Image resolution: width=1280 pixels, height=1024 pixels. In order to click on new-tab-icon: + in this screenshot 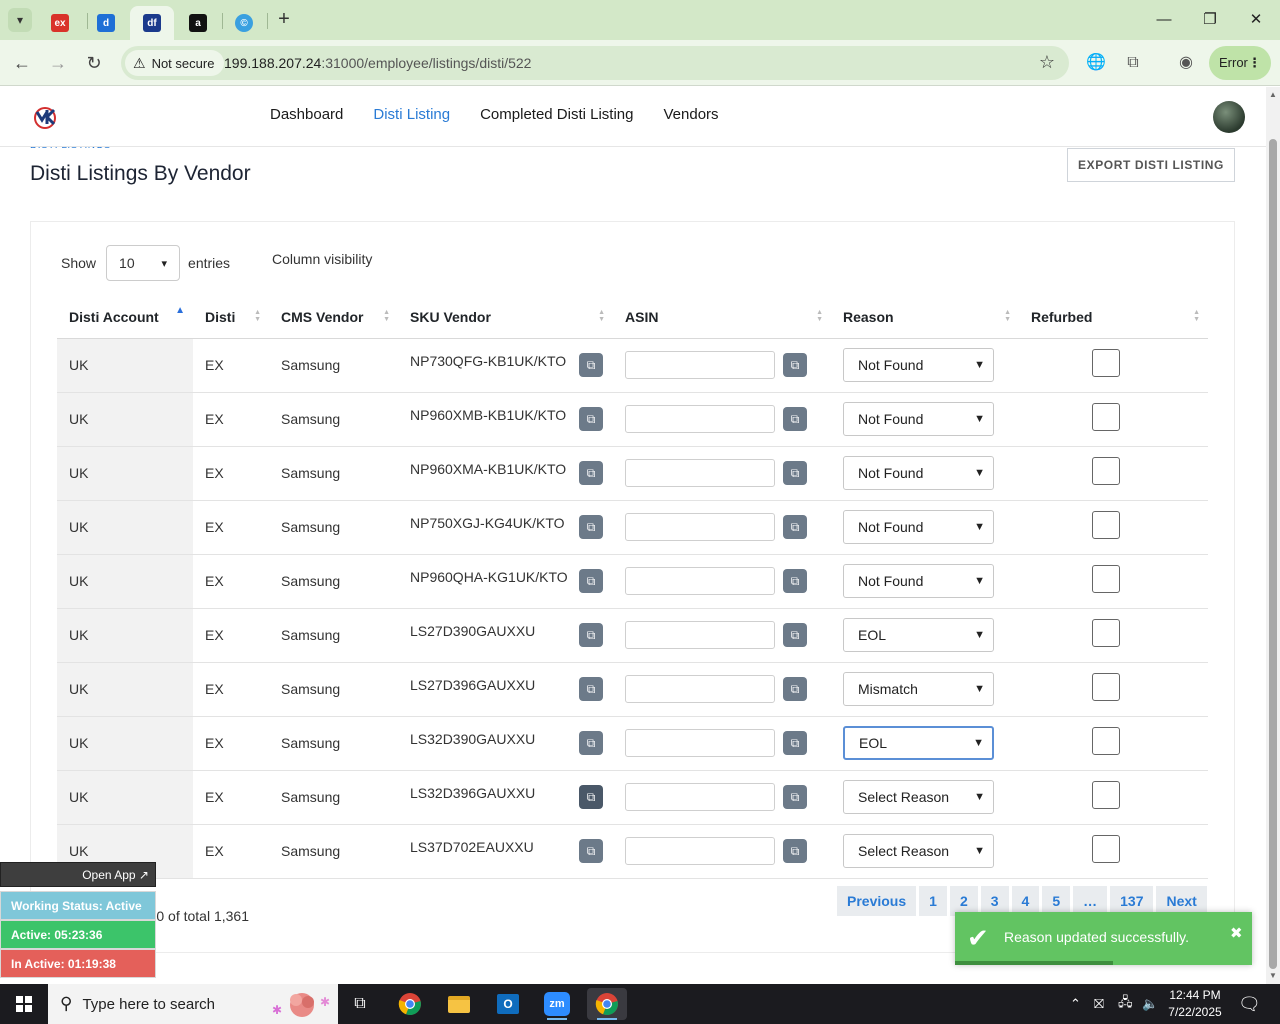, I will do `click(284, 20)`.